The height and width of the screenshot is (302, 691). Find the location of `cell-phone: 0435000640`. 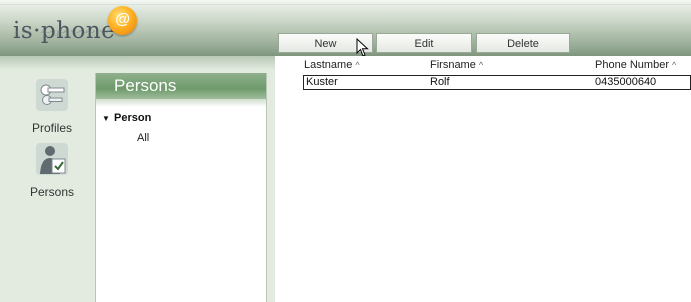

cell-phone: 0435000640 is located at coordinates (626, 82).